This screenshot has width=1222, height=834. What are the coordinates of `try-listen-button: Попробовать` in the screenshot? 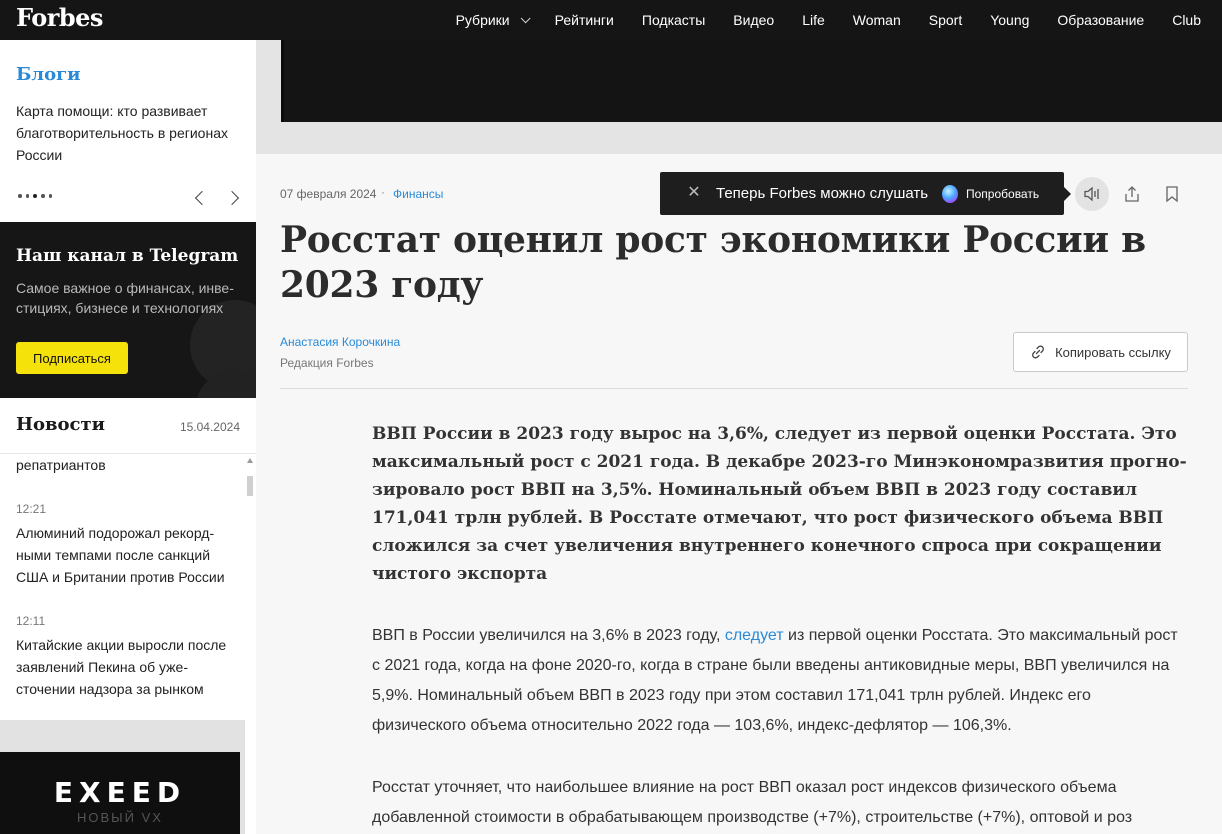 It's located at (1002, 194).